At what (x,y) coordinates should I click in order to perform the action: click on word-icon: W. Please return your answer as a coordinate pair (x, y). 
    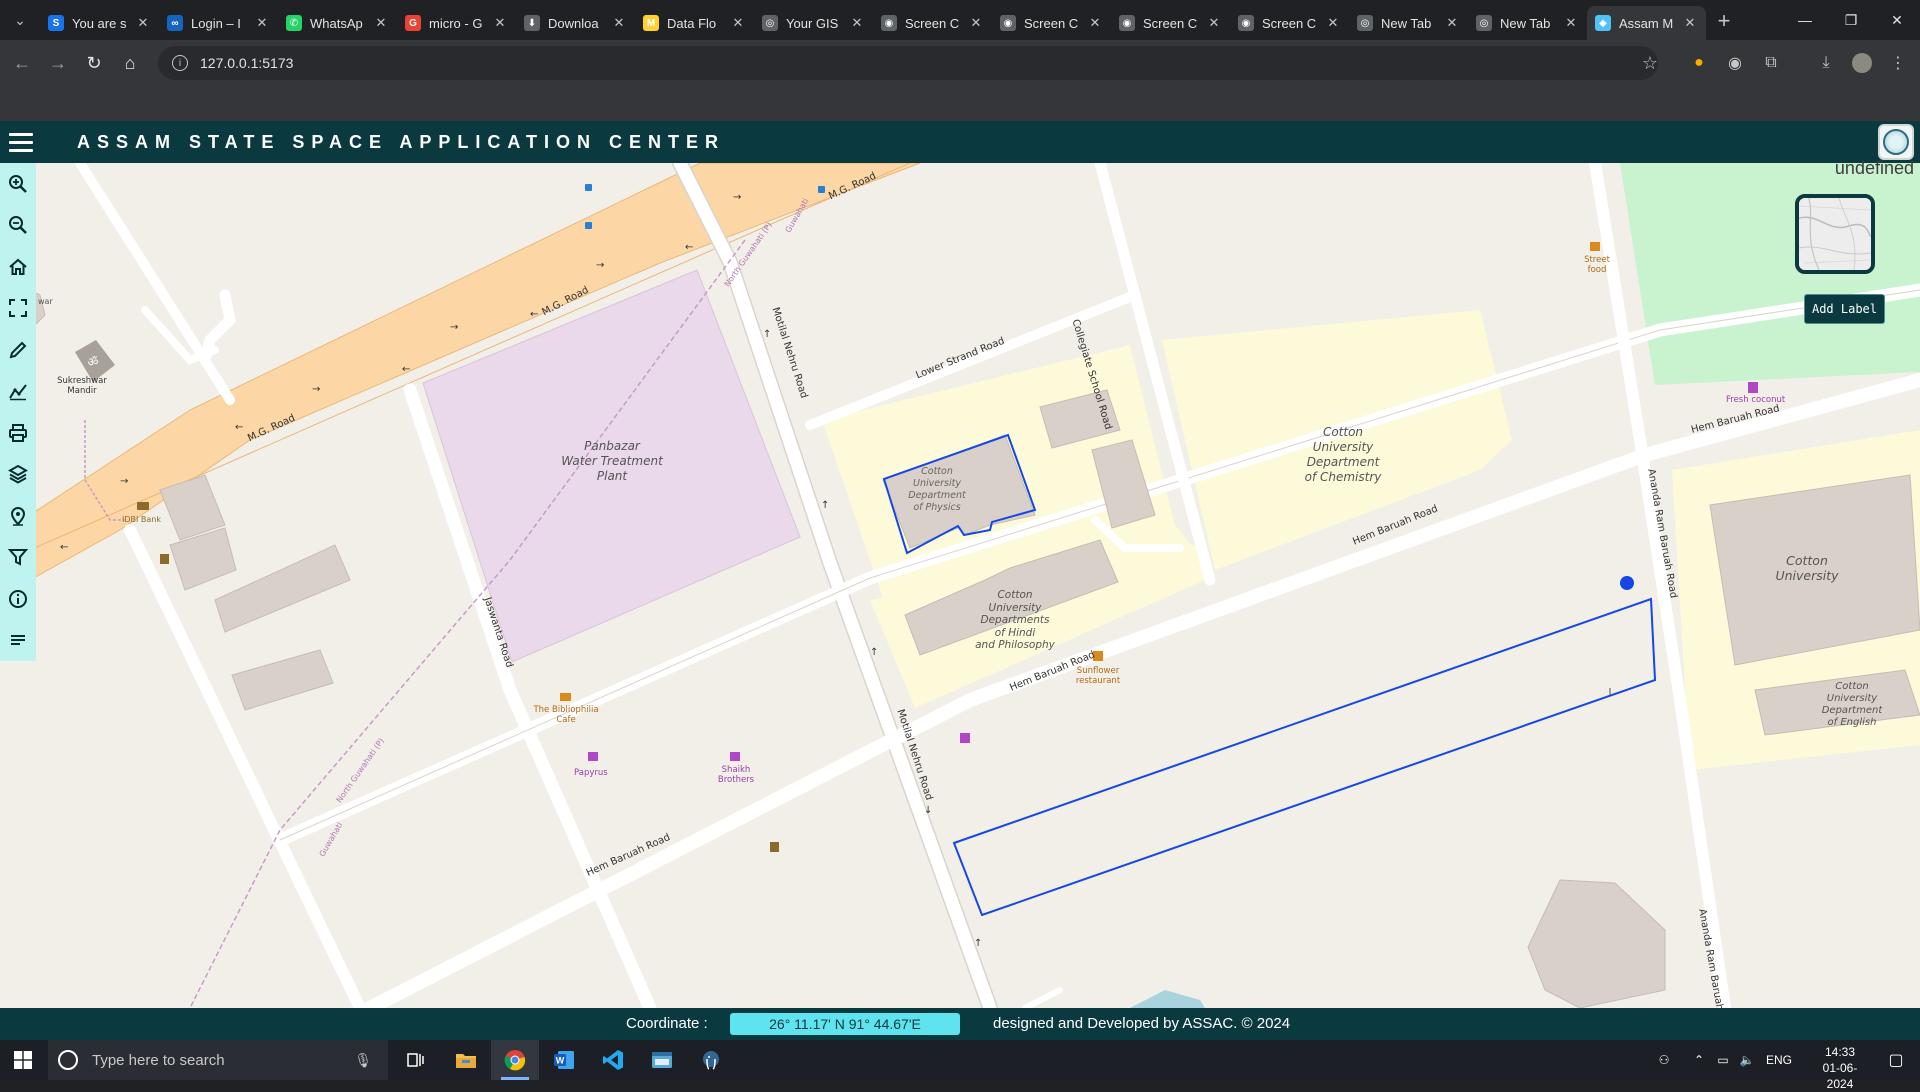
    Looking at the image, I should click on (564, 1060).